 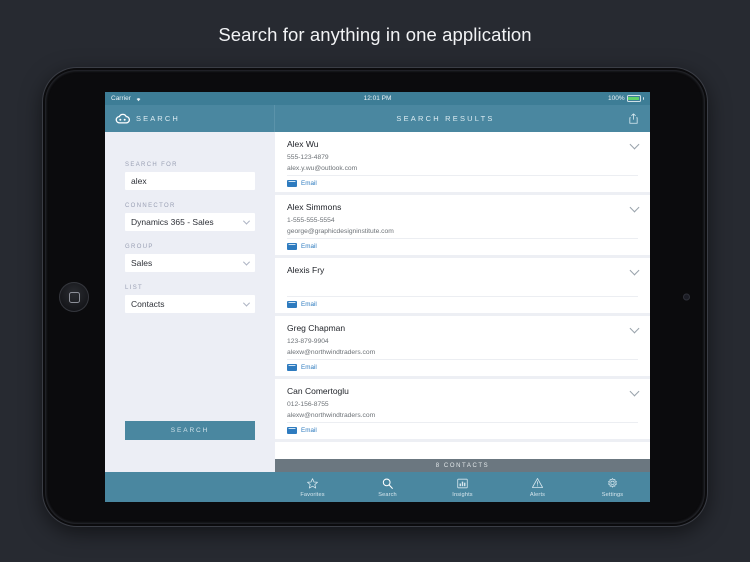 I want to click on tab-label: Settings, so click(x=612, y=494).